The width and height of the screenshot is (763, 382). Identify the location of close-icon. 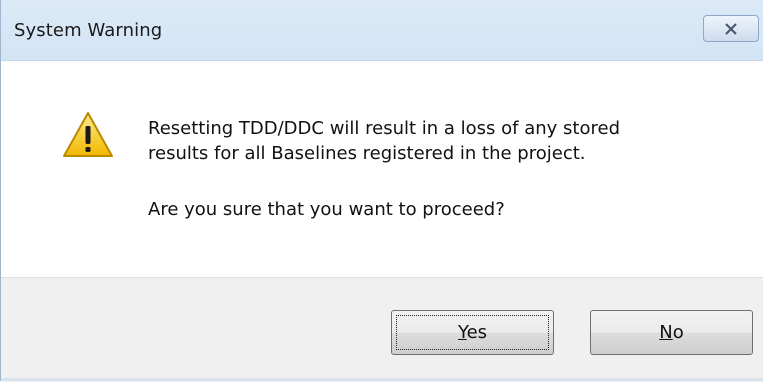
(731, 29).